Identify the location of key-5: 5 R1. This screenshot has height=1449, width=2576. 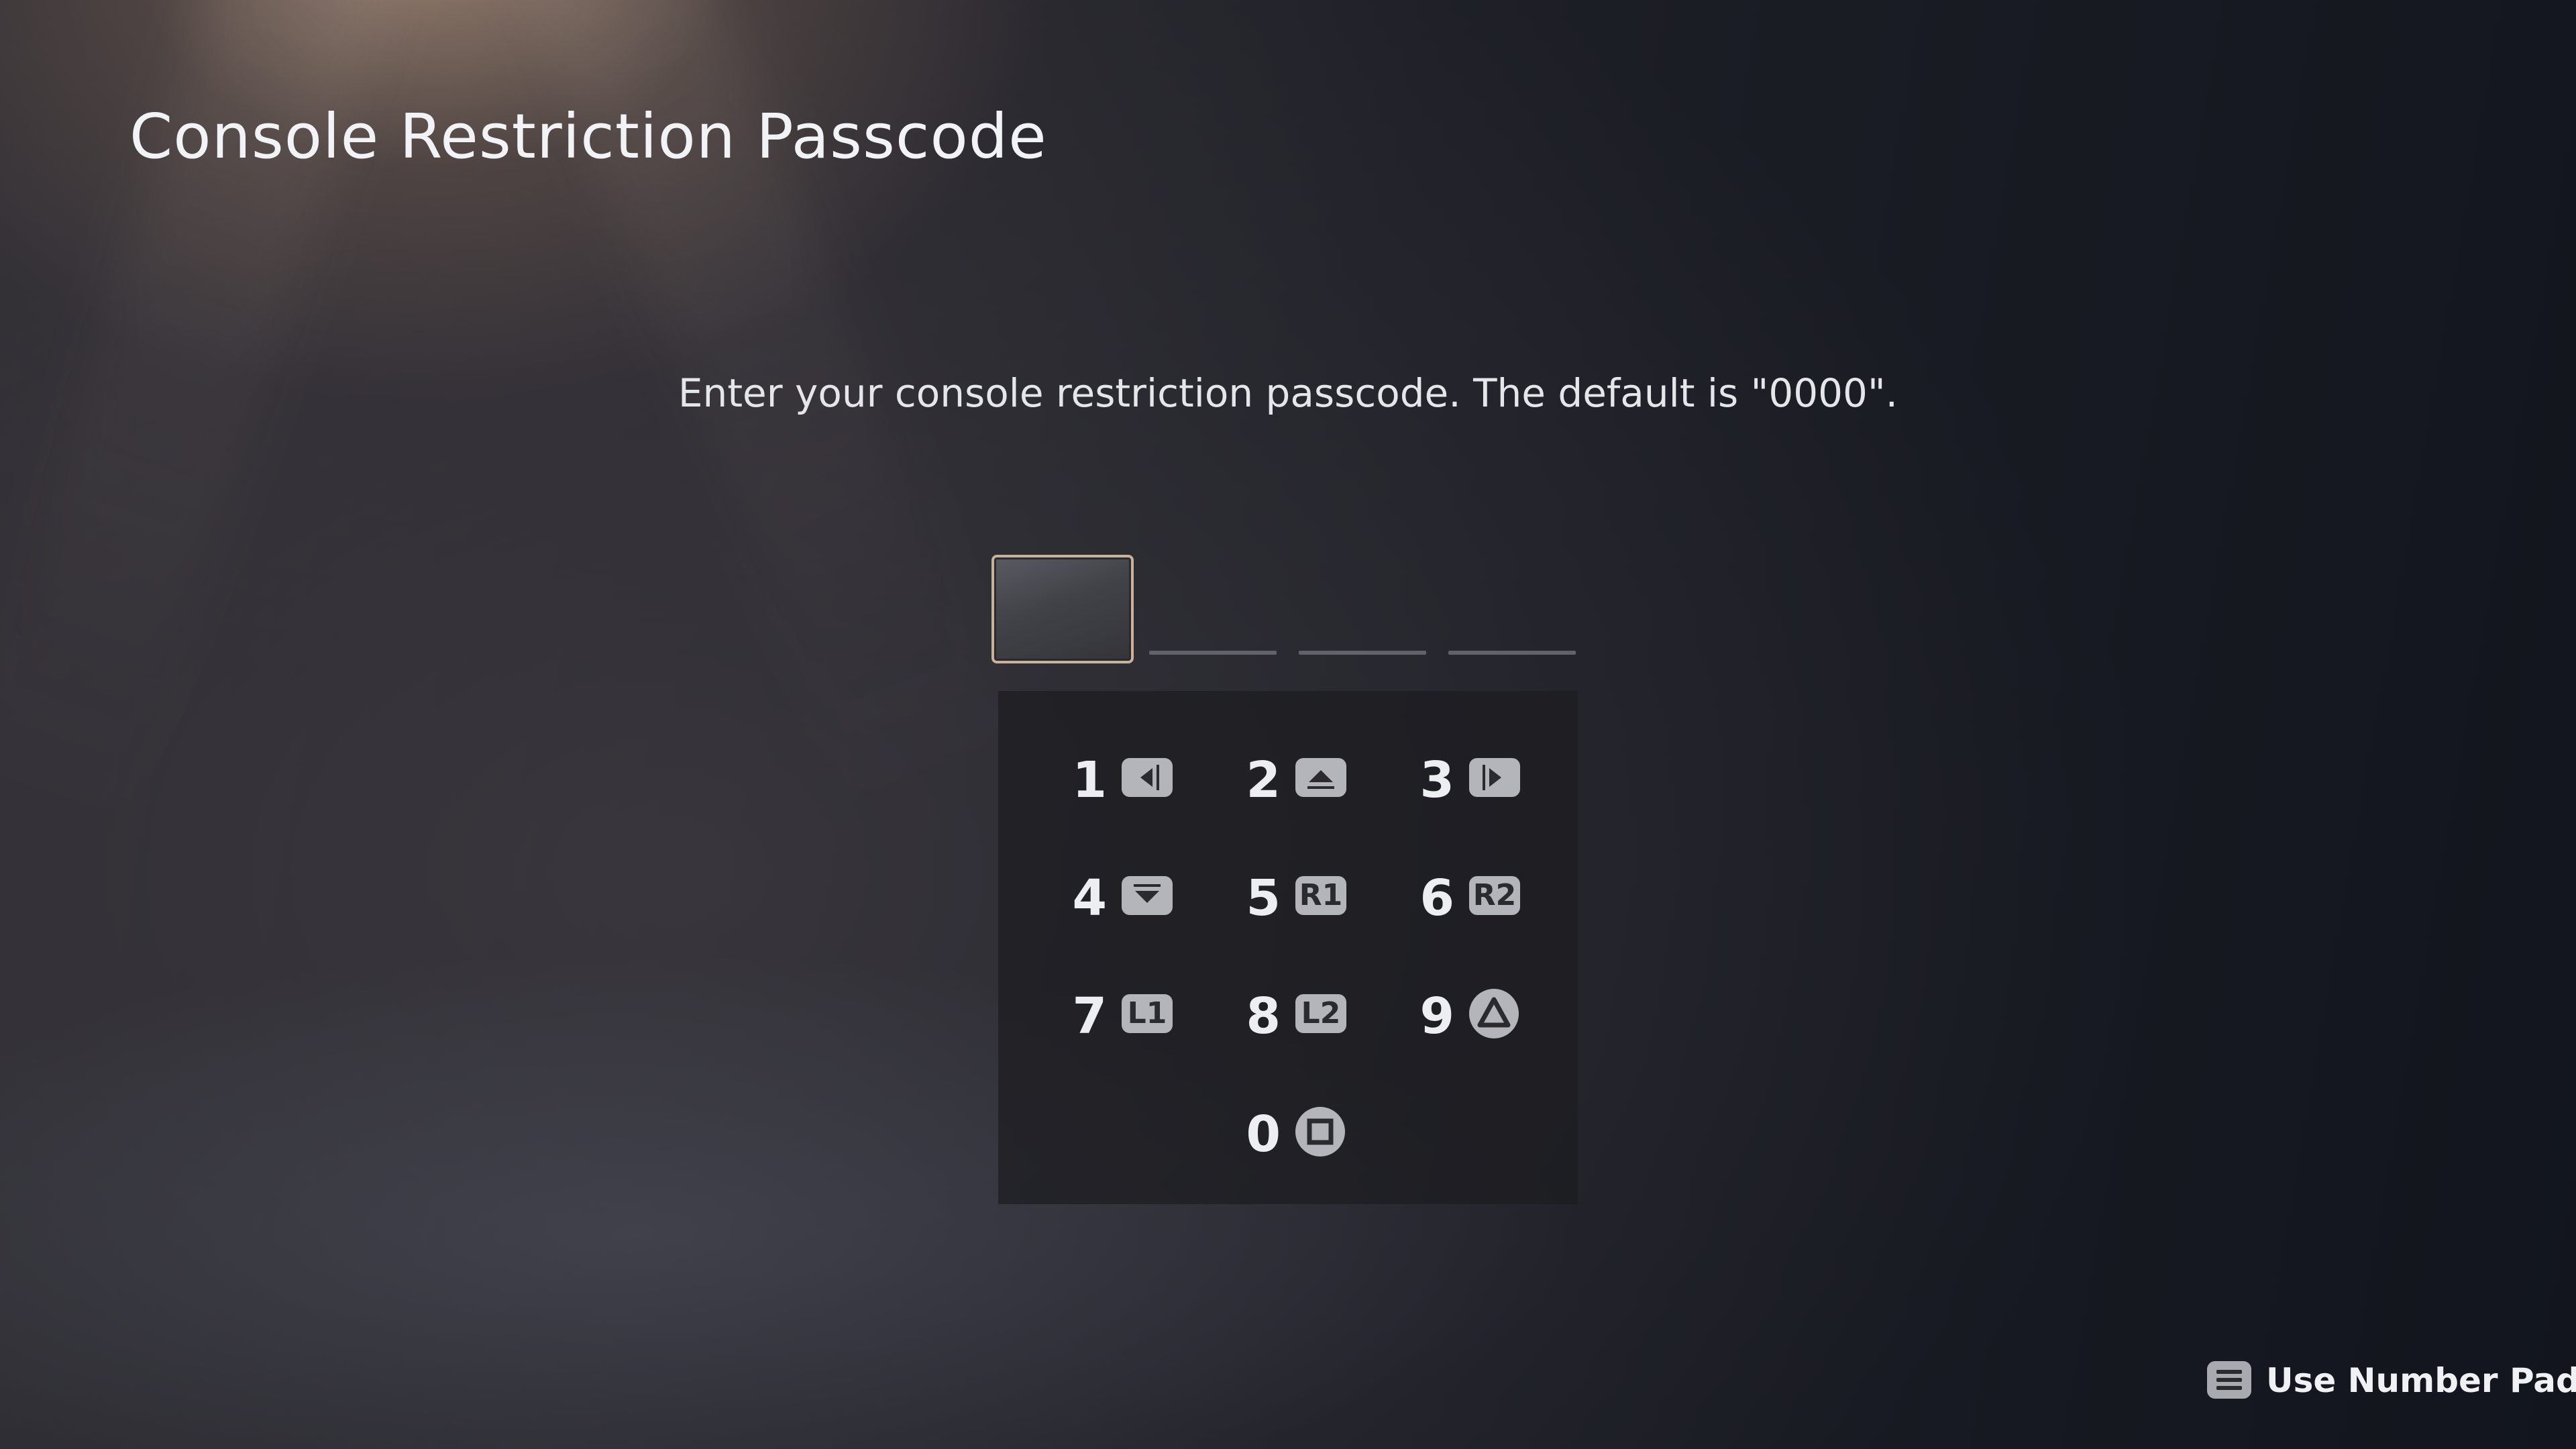
(1301, 897).